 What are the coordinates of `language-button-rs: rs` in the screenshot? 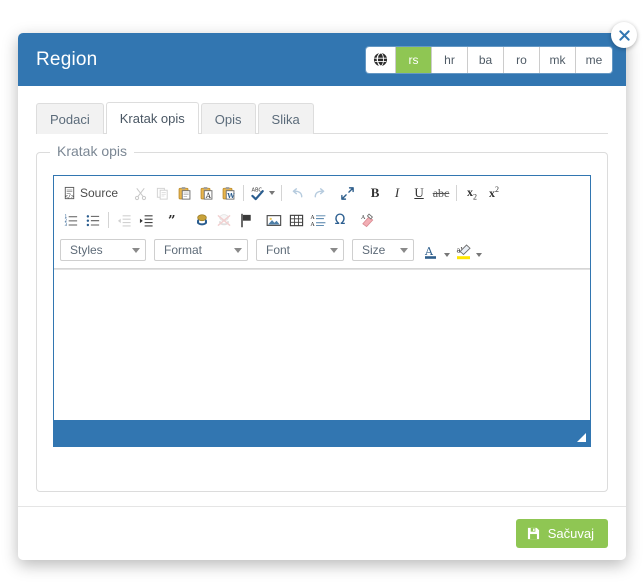 It's located at (414, 59).